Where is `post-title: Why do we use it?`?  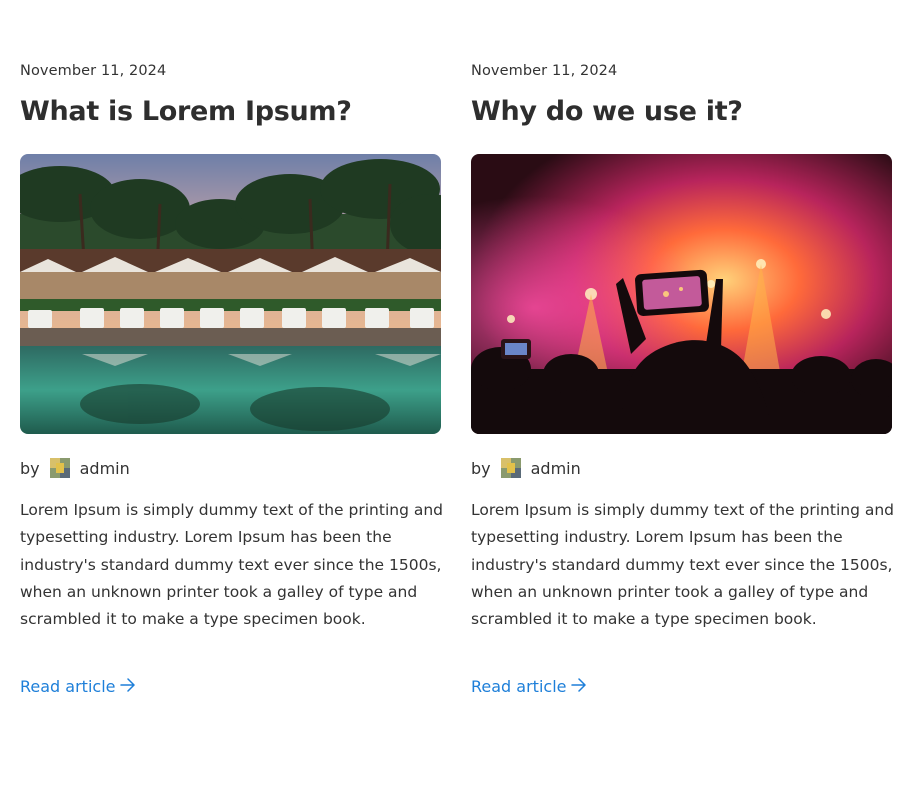 post-title: Why do we use it? is located at coordinates (607, 111).